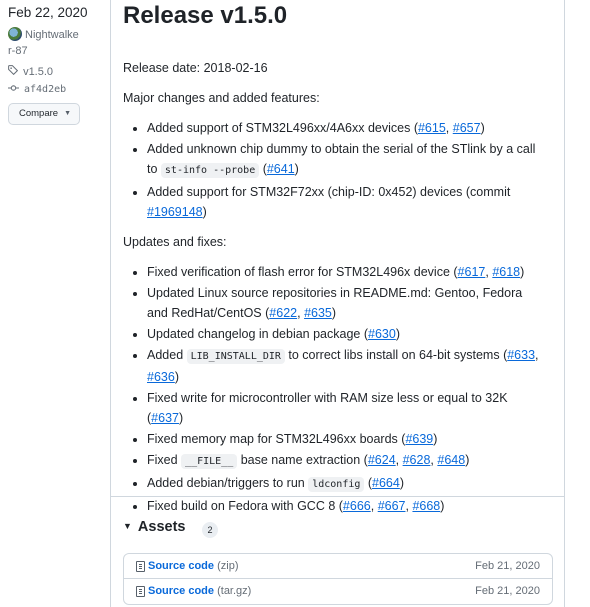 This screenshot has width=590, height=607. I want to click on release-date-text: Release date: 2018-02-16, so click(195, 68).